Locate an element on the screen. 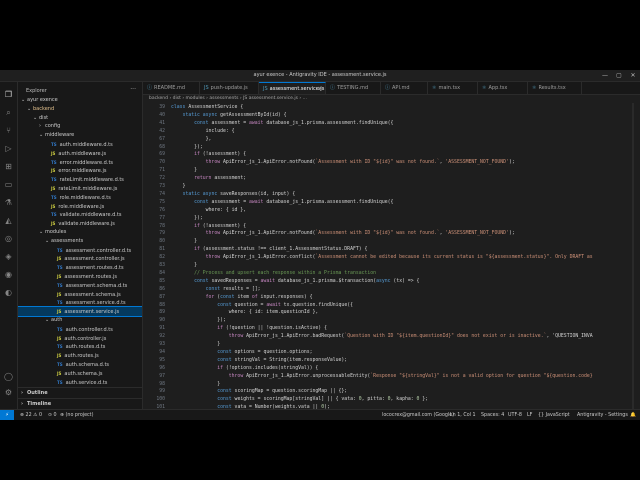 This screenshot has width=640, height=480. file-item: TS auth.routes.d.ts is located at coordinates (80, 346).